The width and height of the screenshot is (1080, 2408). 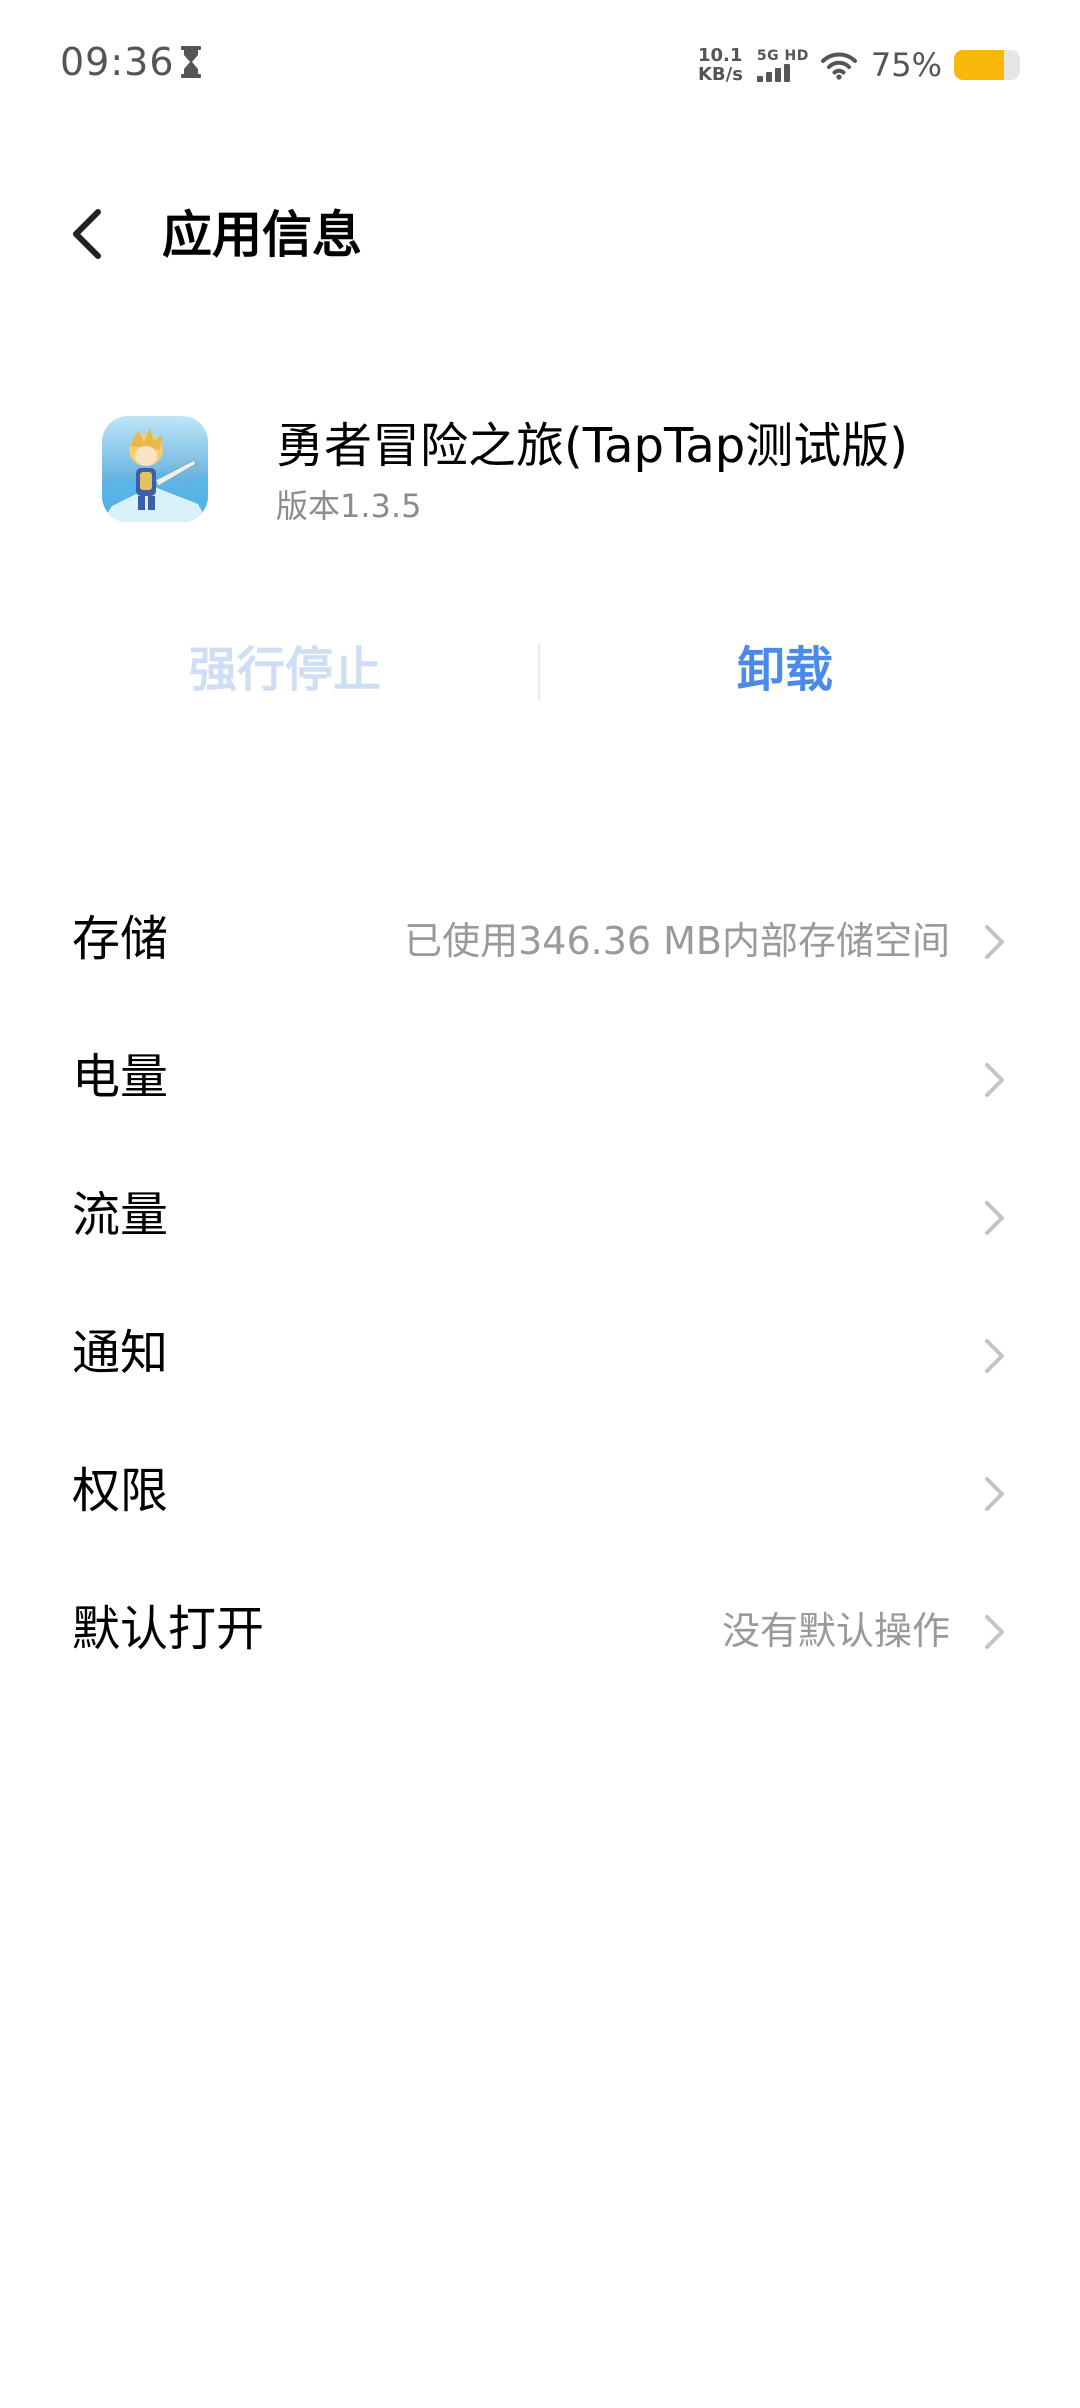 I want to click on net-speed: 10.1 KB/s, so click(x=720, y=65).